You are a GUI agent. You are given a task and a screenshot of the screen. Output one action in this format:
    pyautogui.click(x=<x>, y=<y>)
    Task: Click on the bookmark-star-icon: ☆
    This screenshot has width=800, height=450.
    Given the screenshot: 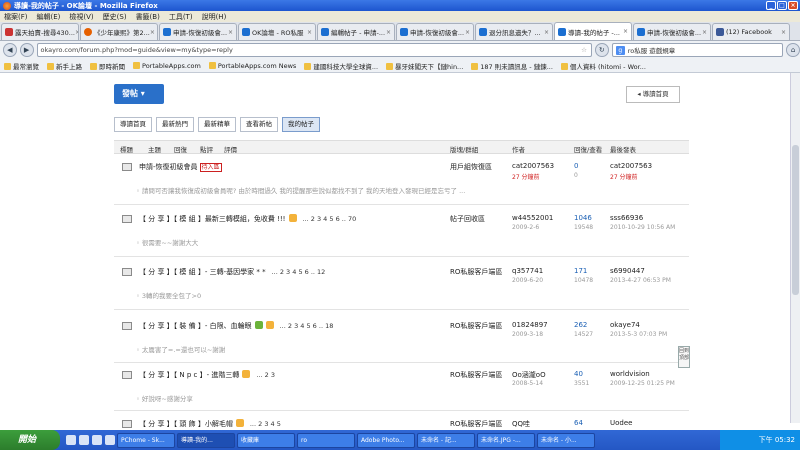 What is the action you would take?
    pyautogui.click(x=584, y=50)
    